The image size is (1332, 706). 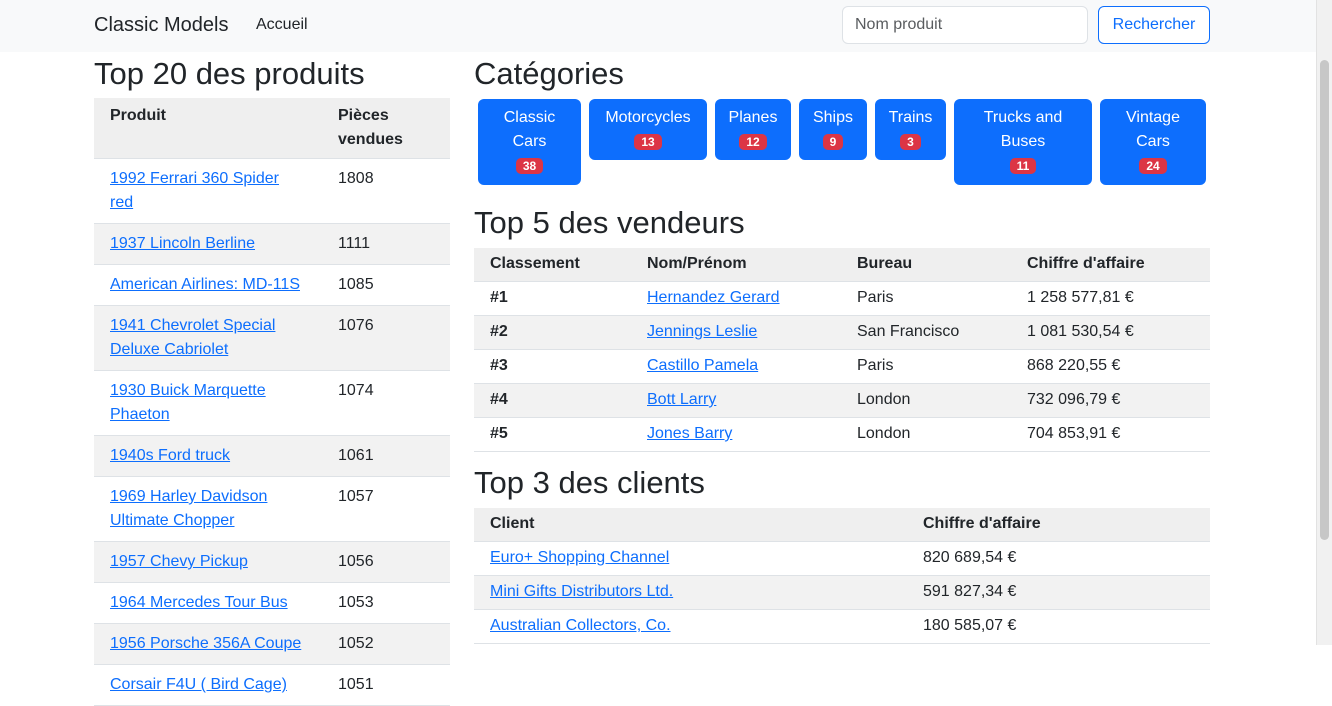 What do you see at coordinates (205, 284) in the screenshot?
I see `product-link: American Airlines: MD-11S` at bounding box center [205, 284].